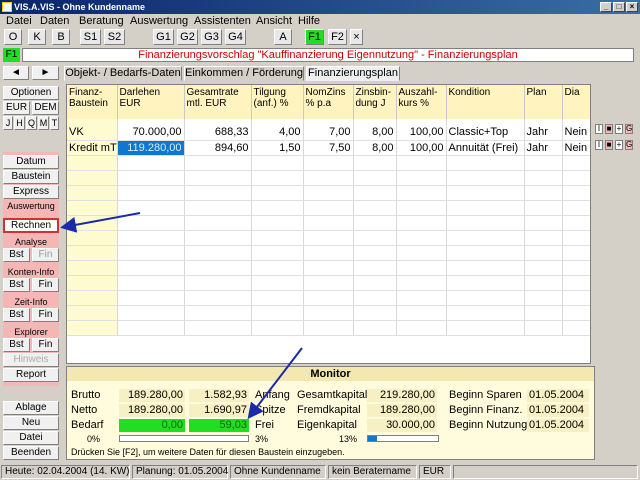 This screenshot has height=480, width=640. I want to click on beginn-sparen-label: Beginn Sparen, so click(485, 395).